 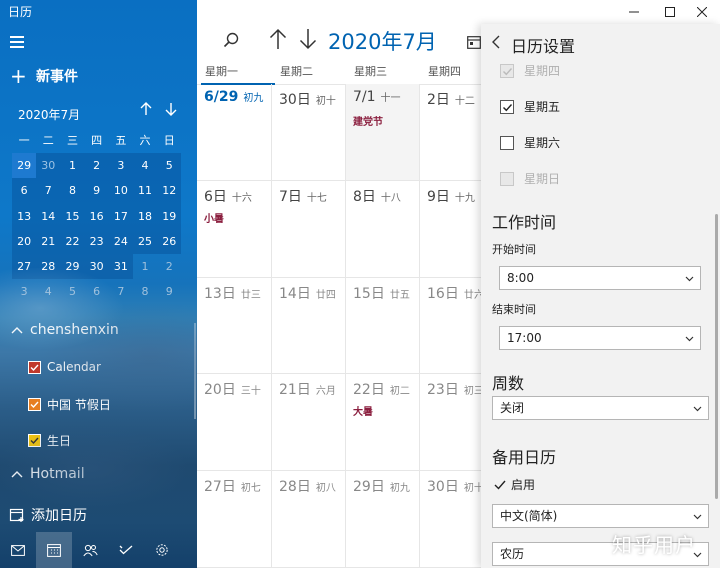 I want to click on day-cell: 21日 六月, so click(x=309, y=423).